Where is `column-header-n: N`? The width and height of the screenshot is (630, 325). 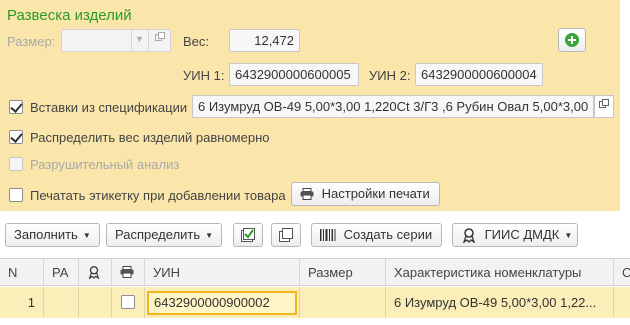 column-header-n: N is located at coordinates (22, 272).